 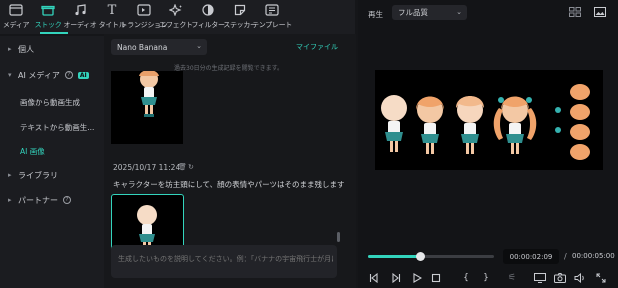 What do you see at coordinates (486, 278) in the screenshot?
I see `mark-out-icon: }` at bounding box center [486, 278].